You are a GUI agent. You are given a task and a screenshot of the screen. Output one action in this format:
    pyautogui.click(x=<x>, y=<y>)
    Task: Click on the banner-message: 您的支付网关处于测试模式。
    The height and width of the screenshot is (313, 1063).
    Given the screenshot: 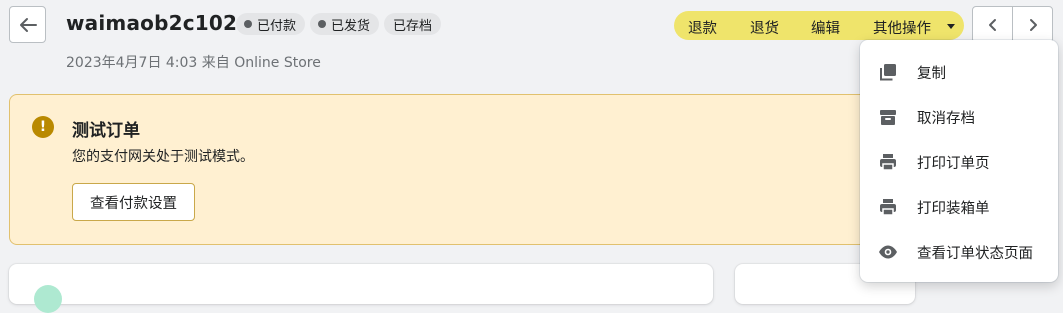 What is the action you would take?
    pyautogui.click(x=163, y=157)
    